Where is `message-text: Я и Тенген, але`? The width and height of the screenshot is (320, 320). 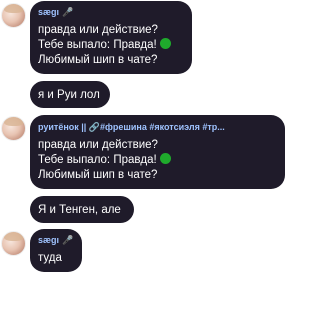
message-text: Я и Тенген, але is located at coordinates (79, 210).